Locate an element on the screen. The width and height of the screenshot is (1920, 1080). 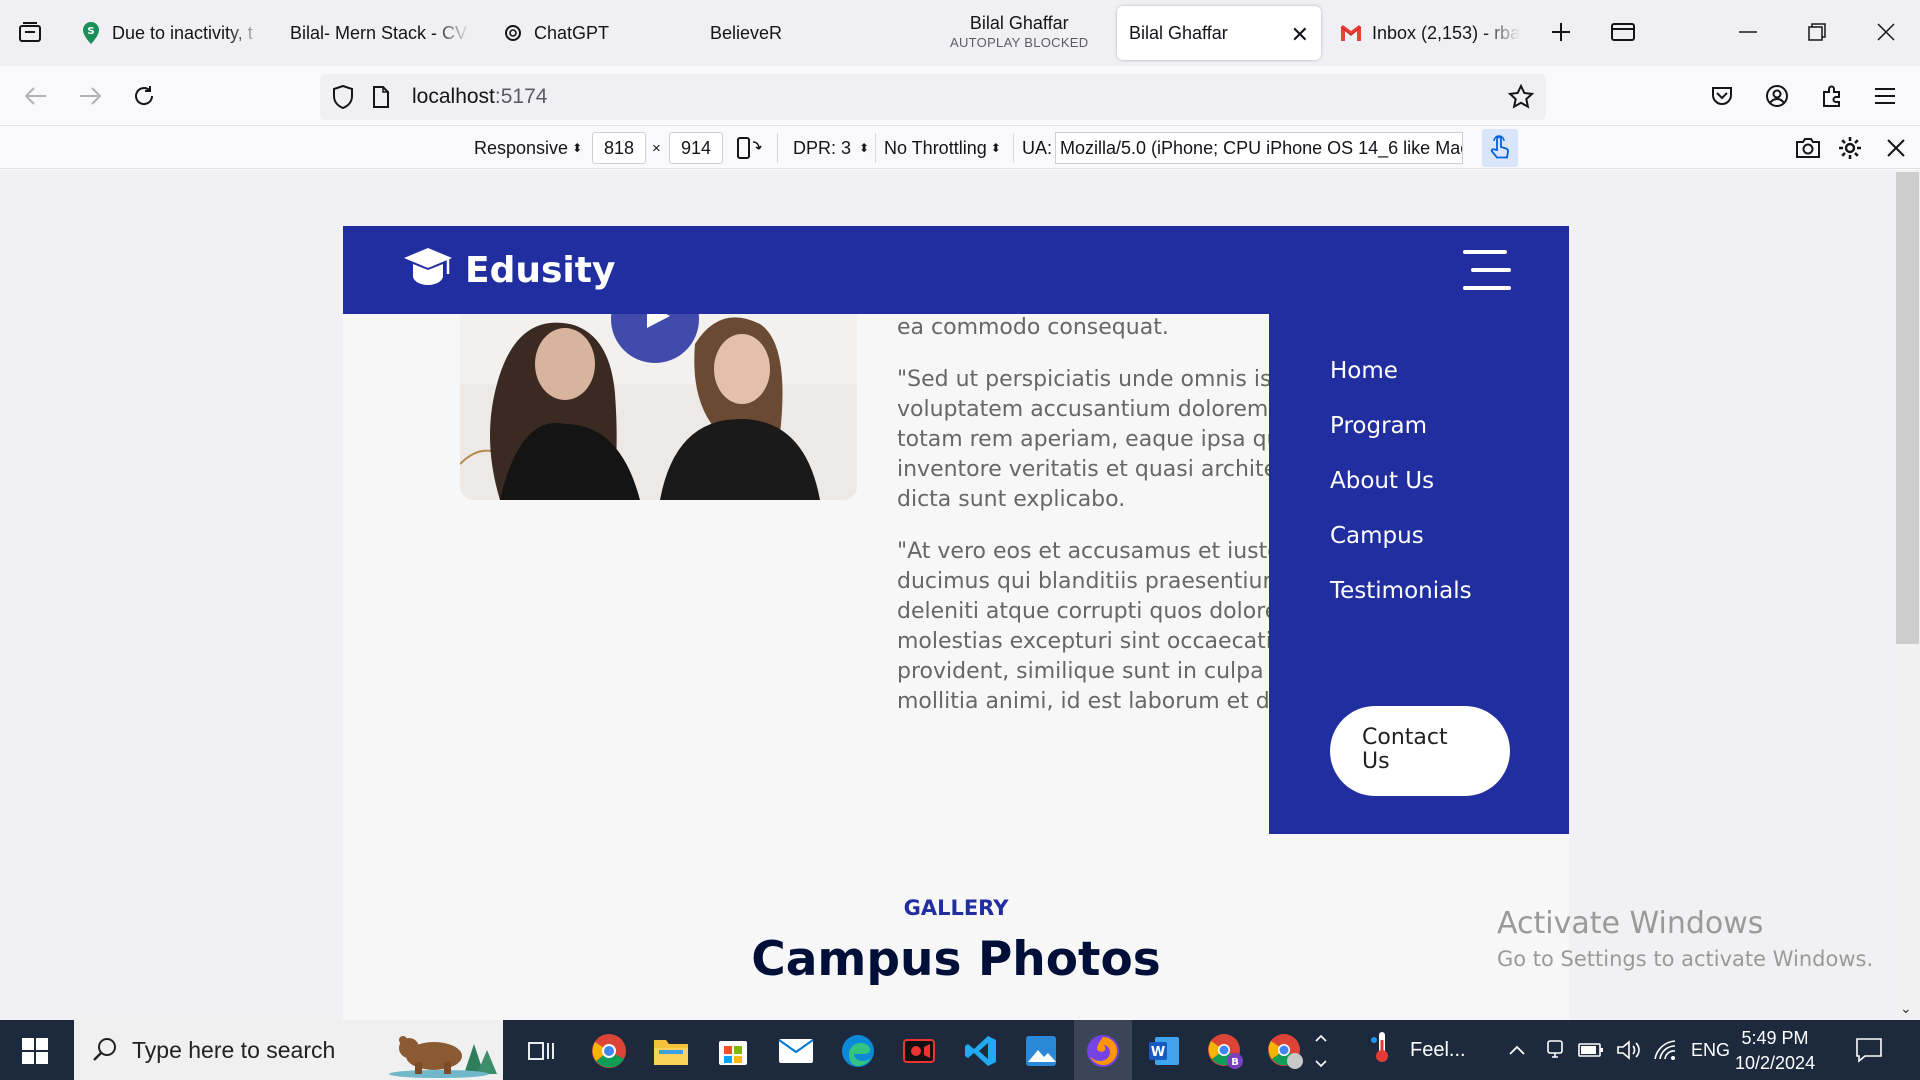
edge-icon is located at coordinates (858, 1051).